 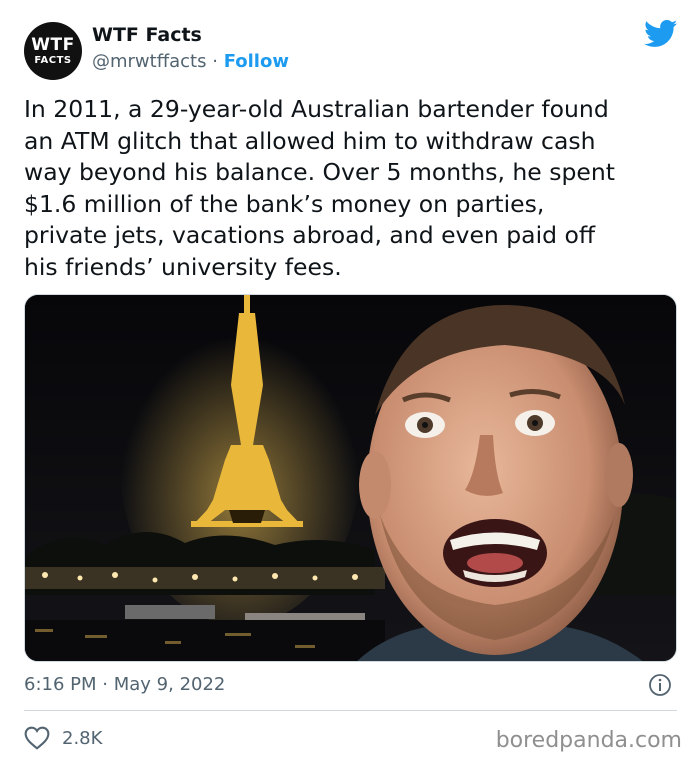 What do you see at coordinates (149, 61) in the screenshot?
I see `author-handle: @mrwtffacts` at bounding box center [149, 61].